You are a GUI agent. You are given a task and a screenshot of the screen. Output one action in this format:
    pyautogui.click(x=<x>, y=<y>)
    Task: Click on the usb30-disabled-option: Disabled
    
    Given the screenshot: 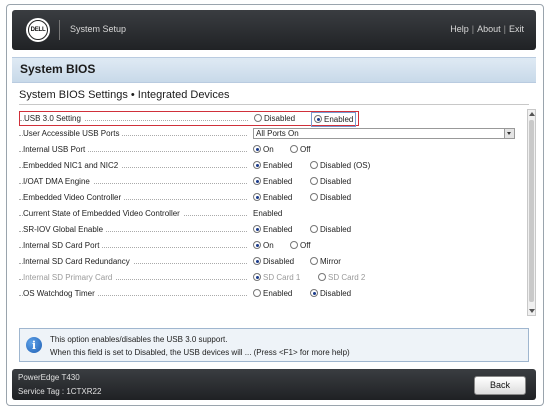 What is the action you would take?
    pyautogui.click(x=274, y=118)
    